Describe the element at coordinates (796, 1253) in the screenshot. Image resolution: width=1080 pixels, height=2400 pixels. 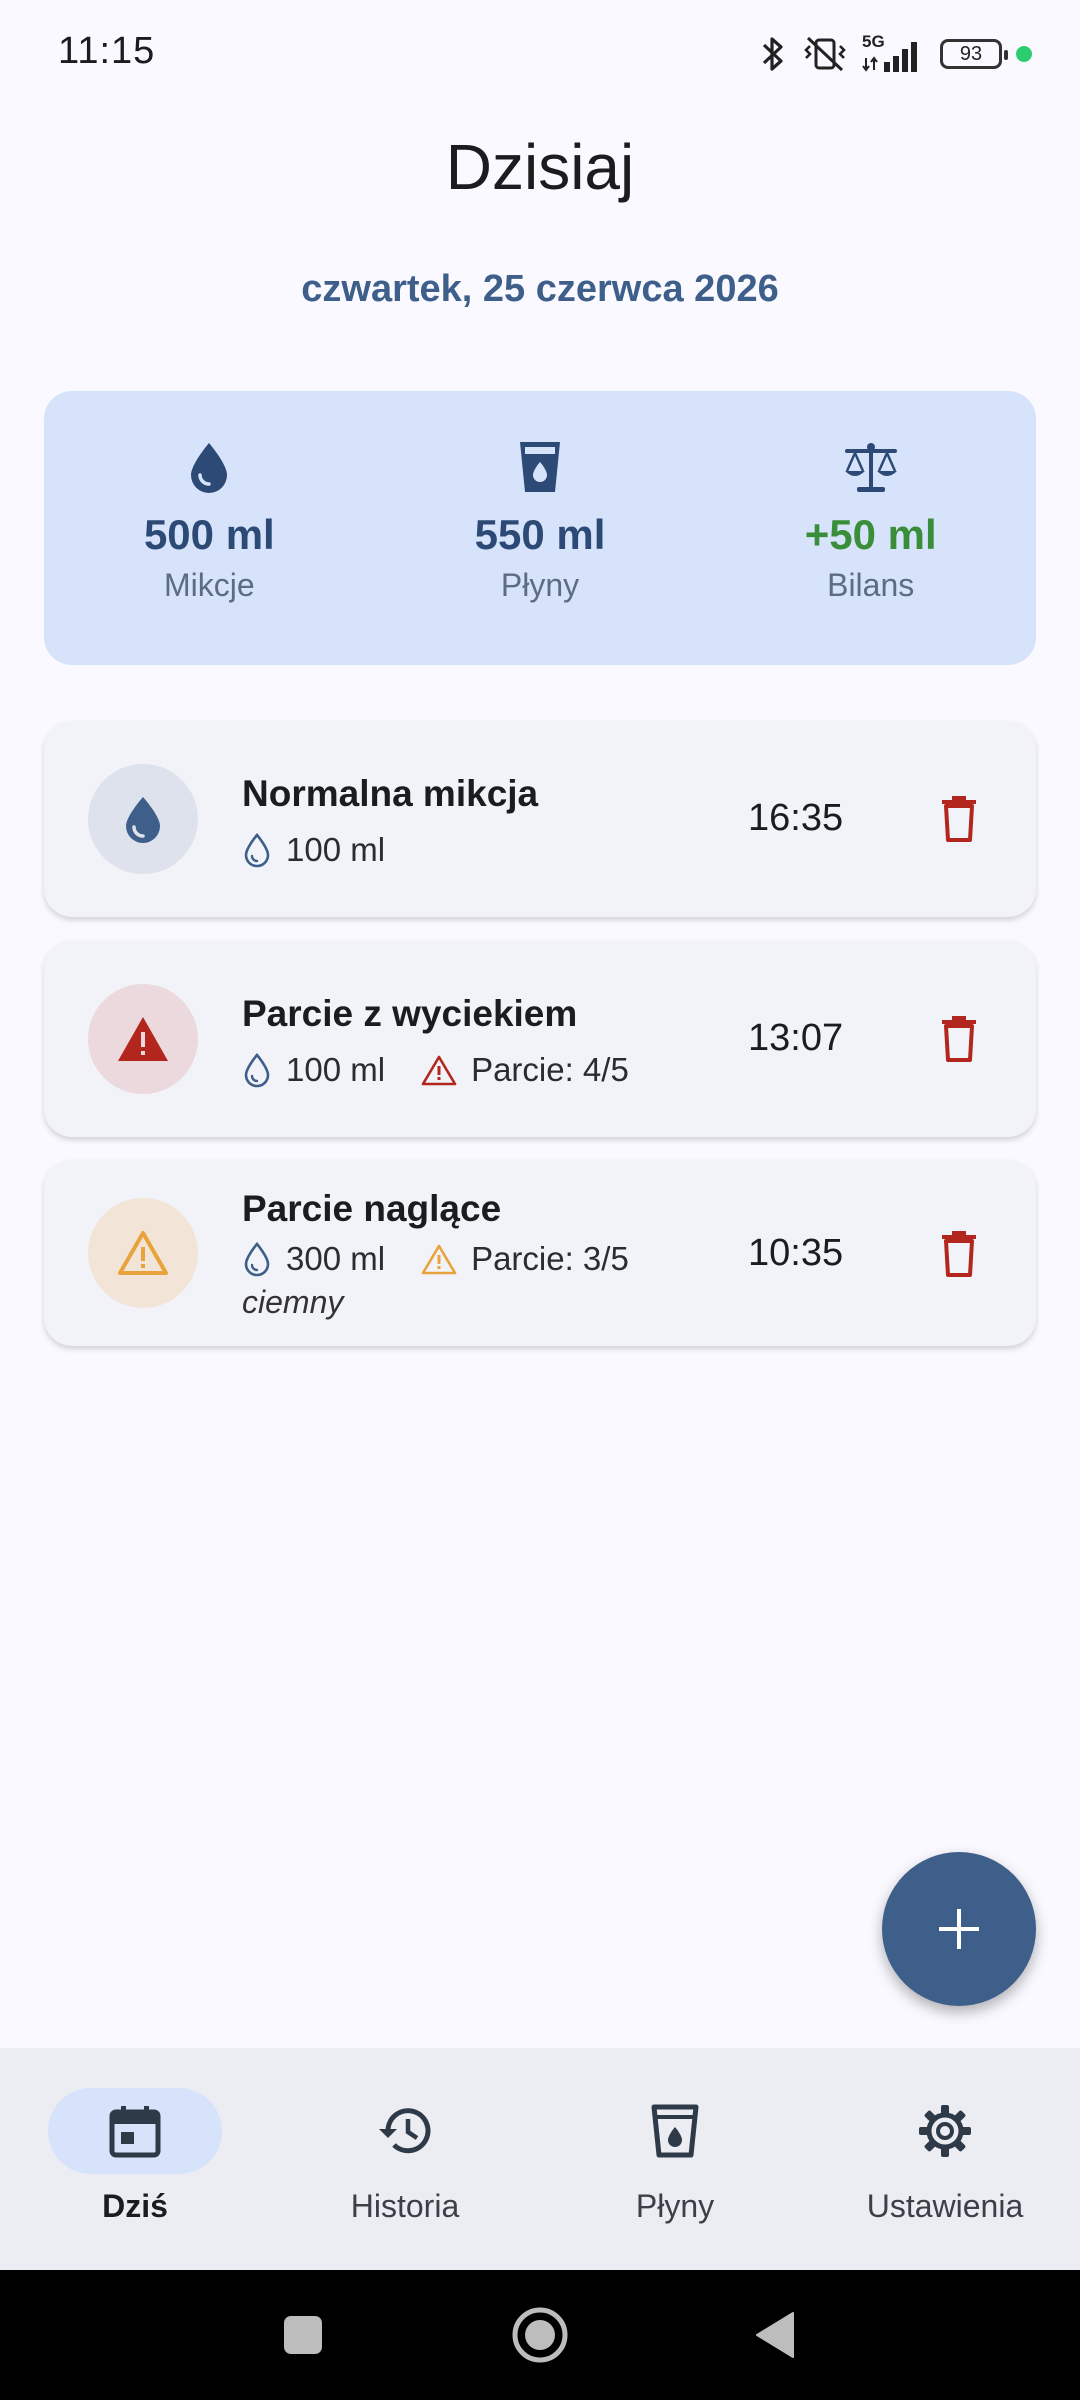
I see `entry-time: 10:35` at that location.